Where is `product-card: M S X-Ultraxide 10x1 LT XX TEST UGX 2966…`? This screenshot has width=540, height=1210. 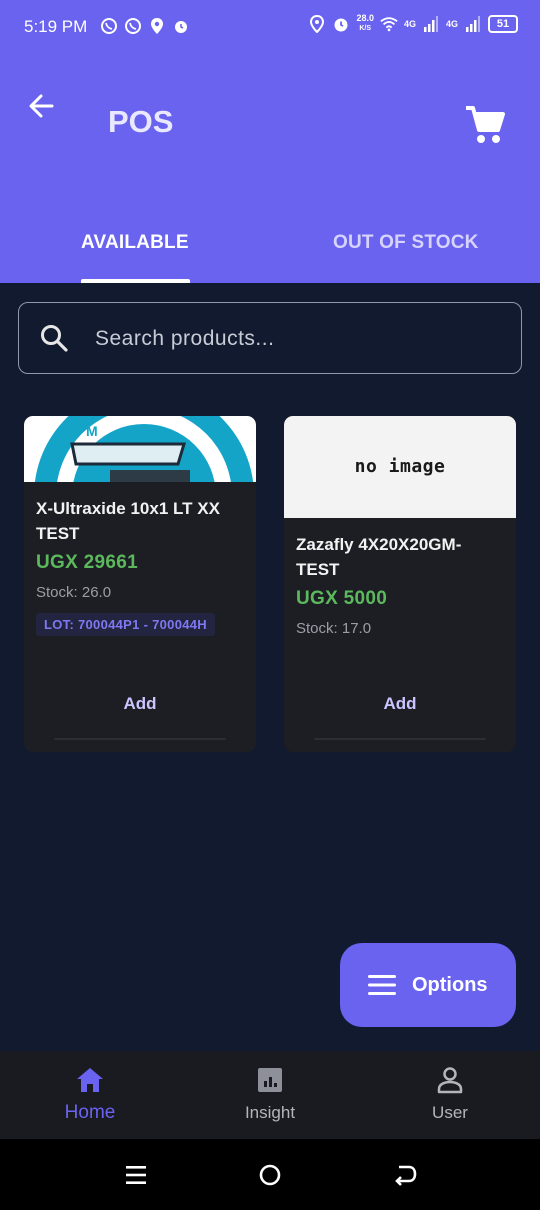 product-card: M S X-Ultraxide 10x1 LT XX TEST UGX 2966… is located at coordinates (140, 584).